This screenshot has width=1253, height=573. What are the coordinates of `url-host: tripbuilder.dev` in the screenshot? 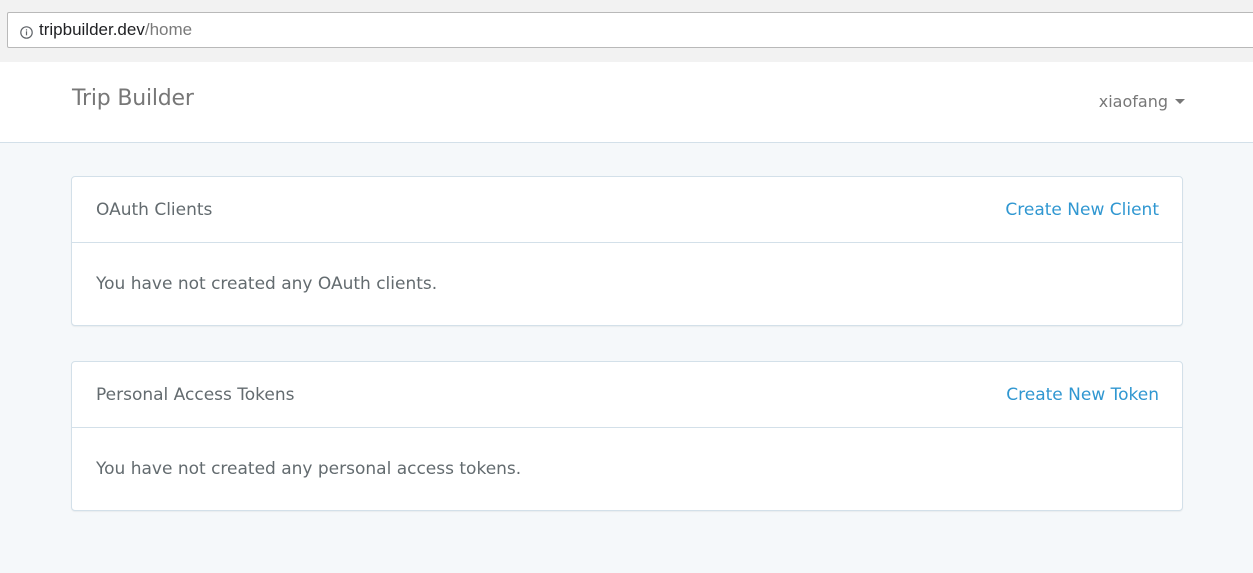 It's located at (92, 29).